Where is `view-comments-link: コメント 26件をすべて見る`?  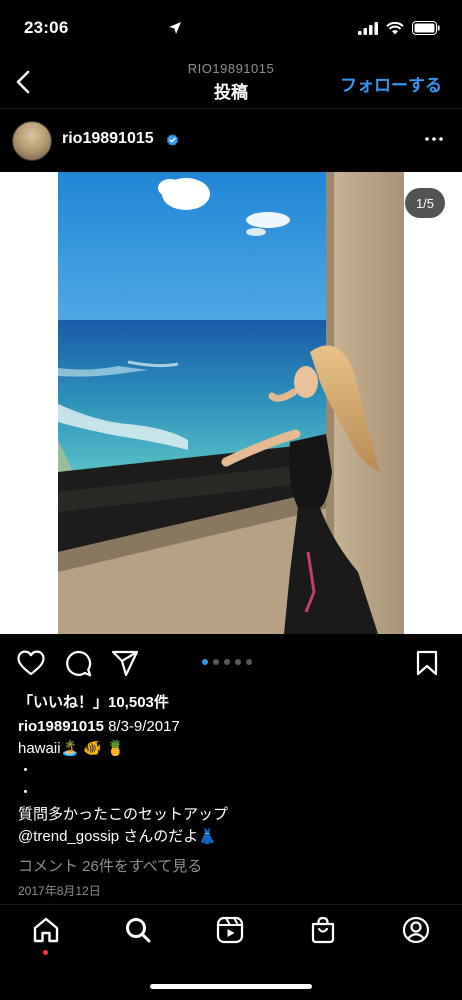 view-comments-link: コメント 26件をすべて見る is located at coordinates (110, 865).